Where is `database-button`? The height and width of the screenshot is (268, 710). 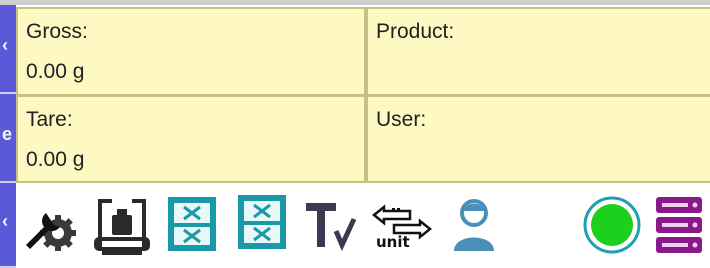
database-button is located at coordinates (262, 224).